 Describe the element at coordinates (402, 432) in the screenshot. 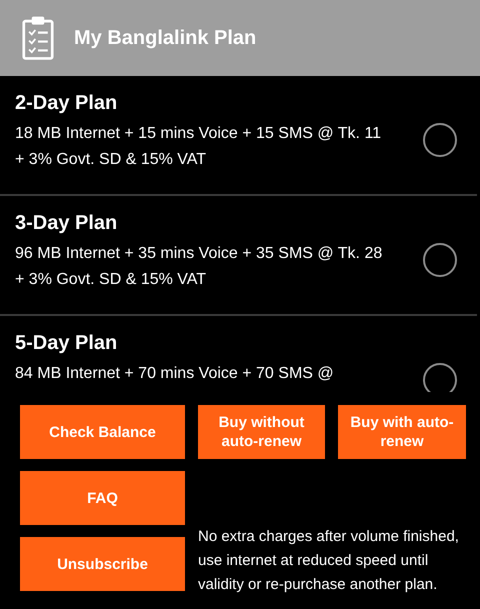

I see `buy-with-renew-button: Buy with auto-renew` at that location.